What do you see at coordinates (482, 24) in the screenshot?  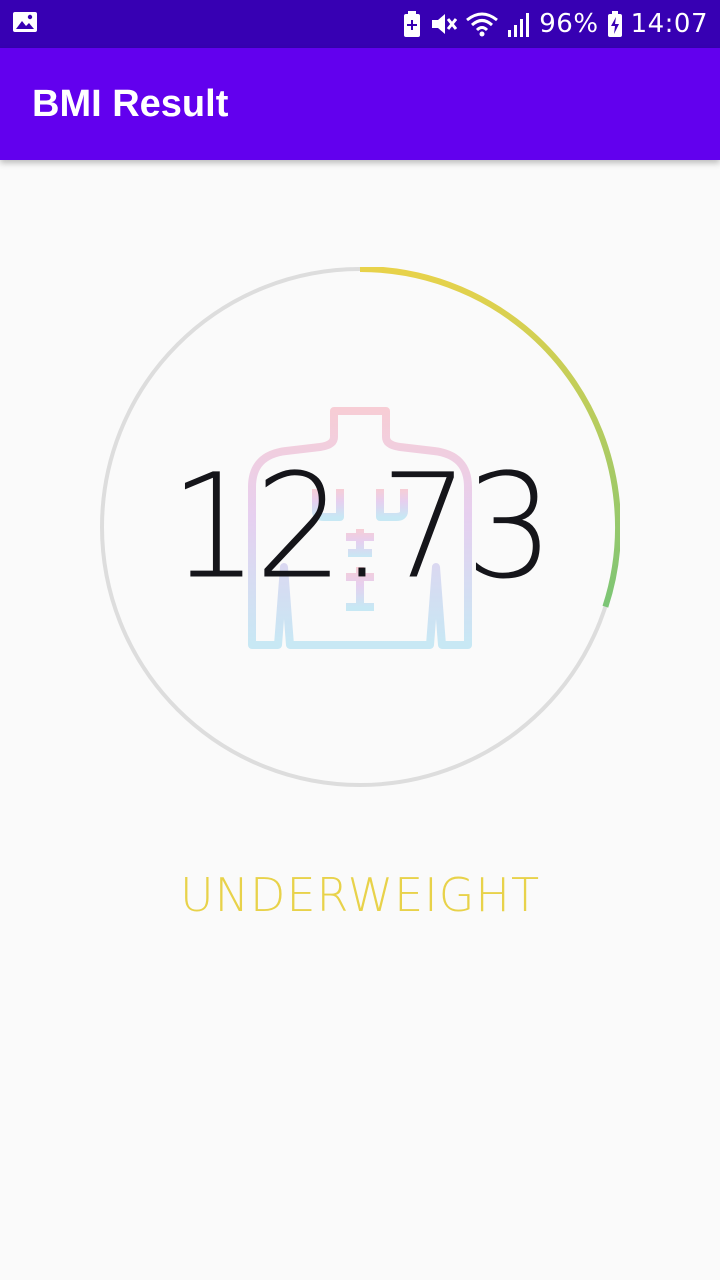 I see `wifi-icon` at bounding box center [482, 24].